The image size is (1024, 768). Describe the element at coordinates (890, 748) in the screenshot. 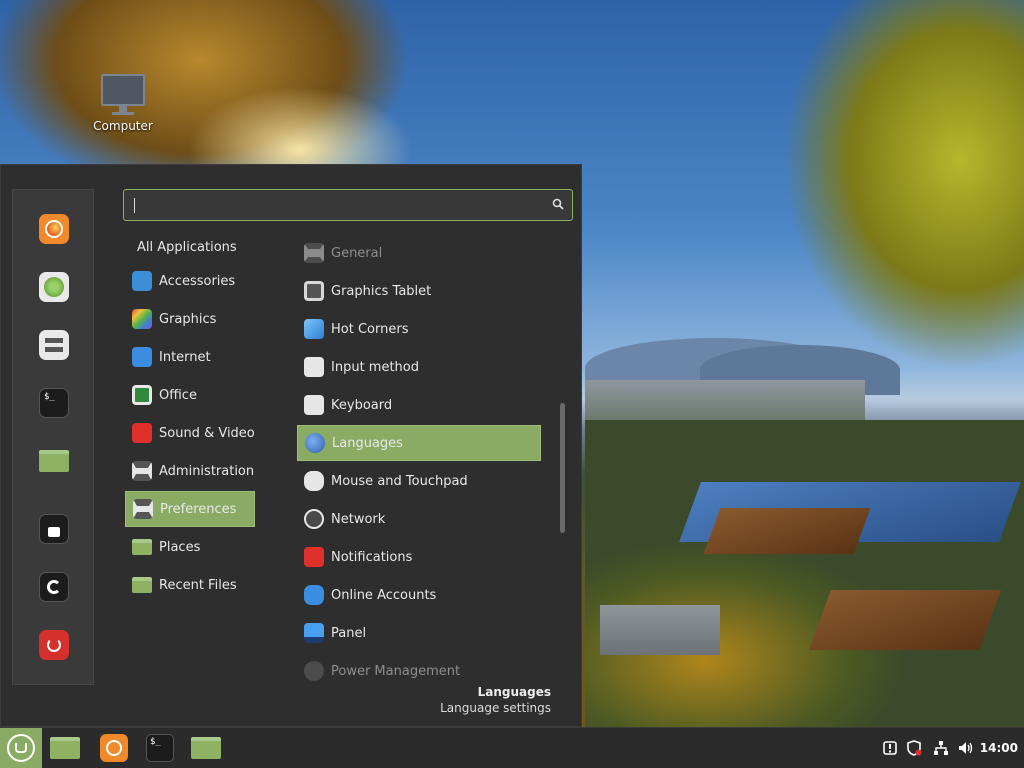

I see `update-manager-icon` at that location.